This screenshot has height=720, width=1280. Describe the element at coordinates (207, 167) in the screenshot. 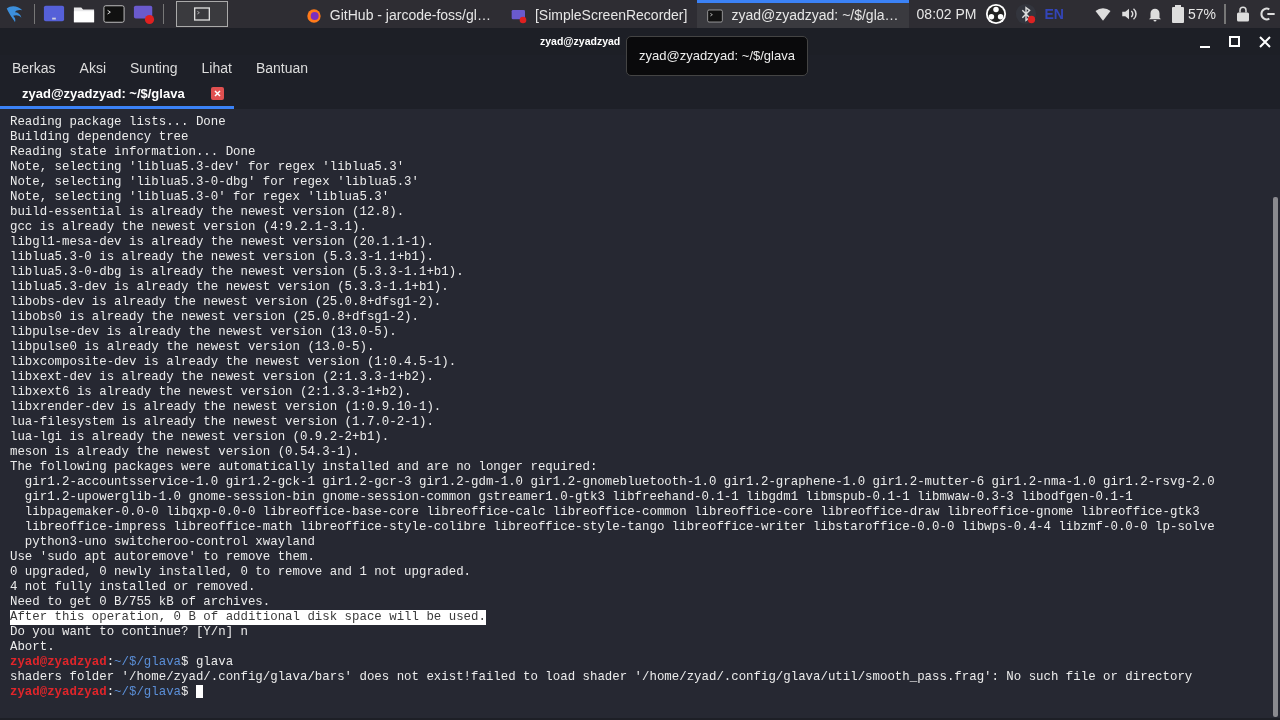

I see `terminal-line: Note, selecting 'liblua5.3-dev' for regex 'liblua5.3'` at that location.